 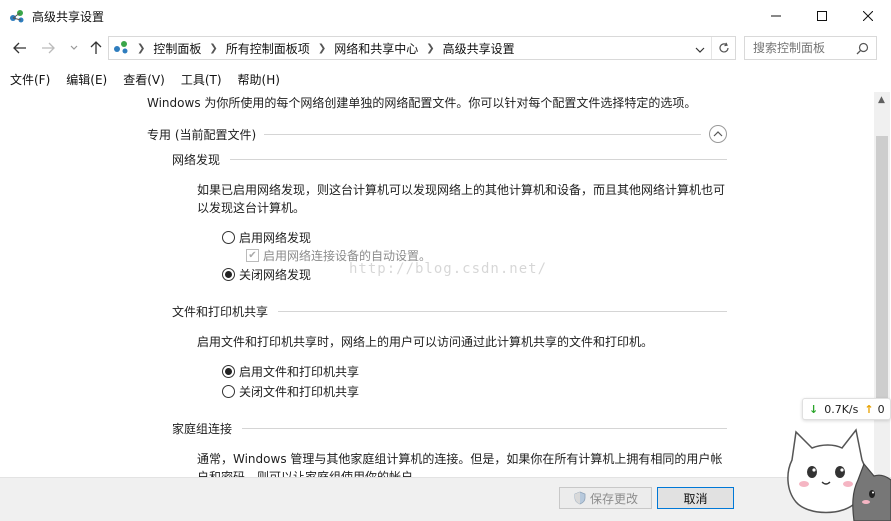 What do you see at coordinates (28, 79) in the screenshot?
I see `menu-file: 文件(F)` at bounding box center [28, 79].